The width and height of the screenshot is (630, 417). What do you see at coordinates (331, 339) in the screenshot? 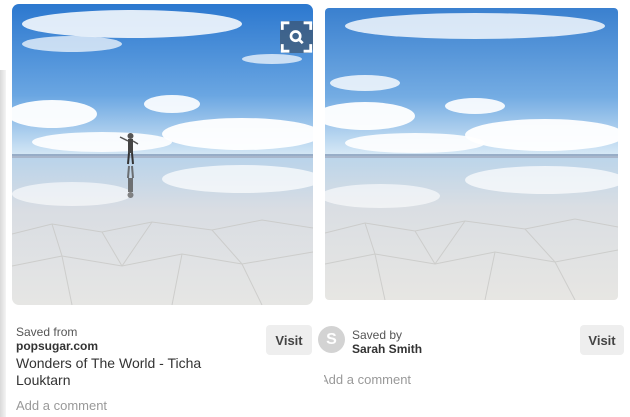
I see `avatar: S` at bounding box center [331, 339].